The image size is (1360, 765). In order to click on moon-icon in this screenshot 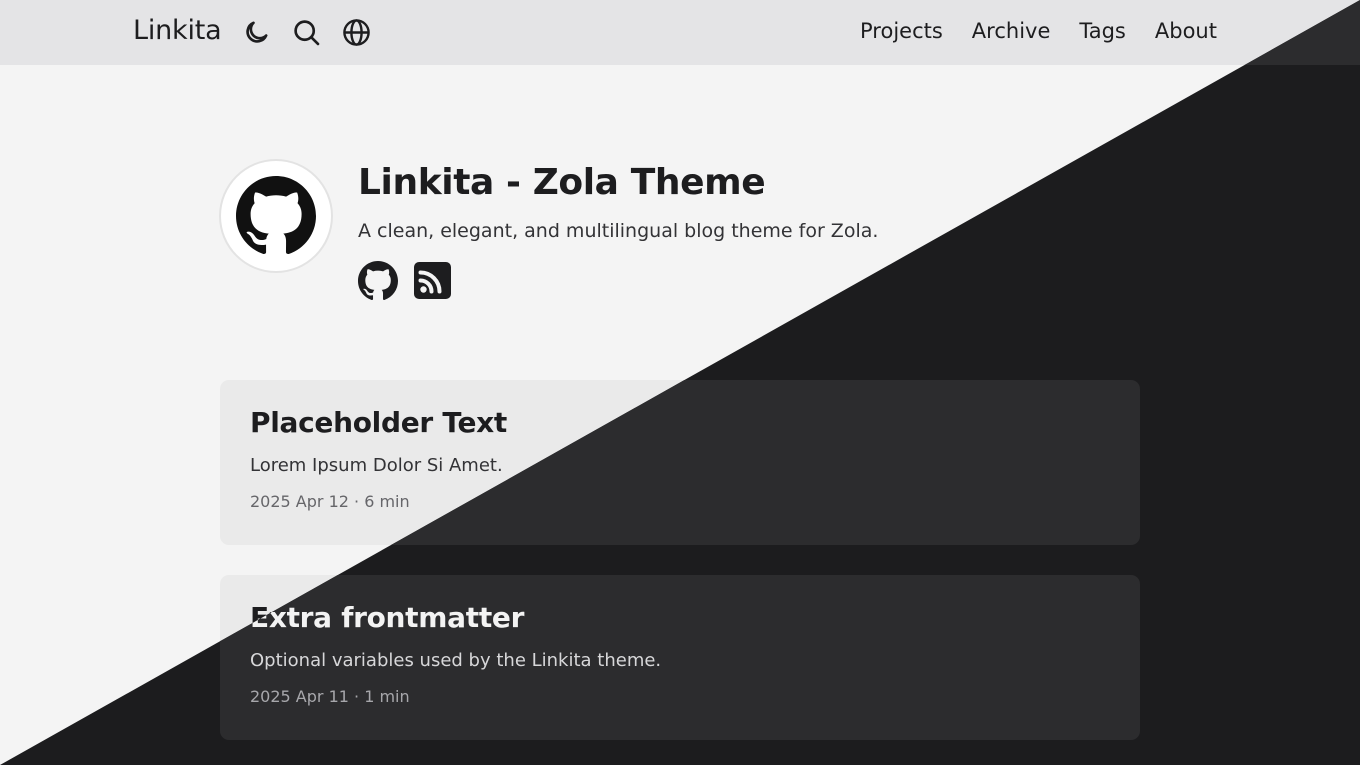, I will do `click(256, 32)`.